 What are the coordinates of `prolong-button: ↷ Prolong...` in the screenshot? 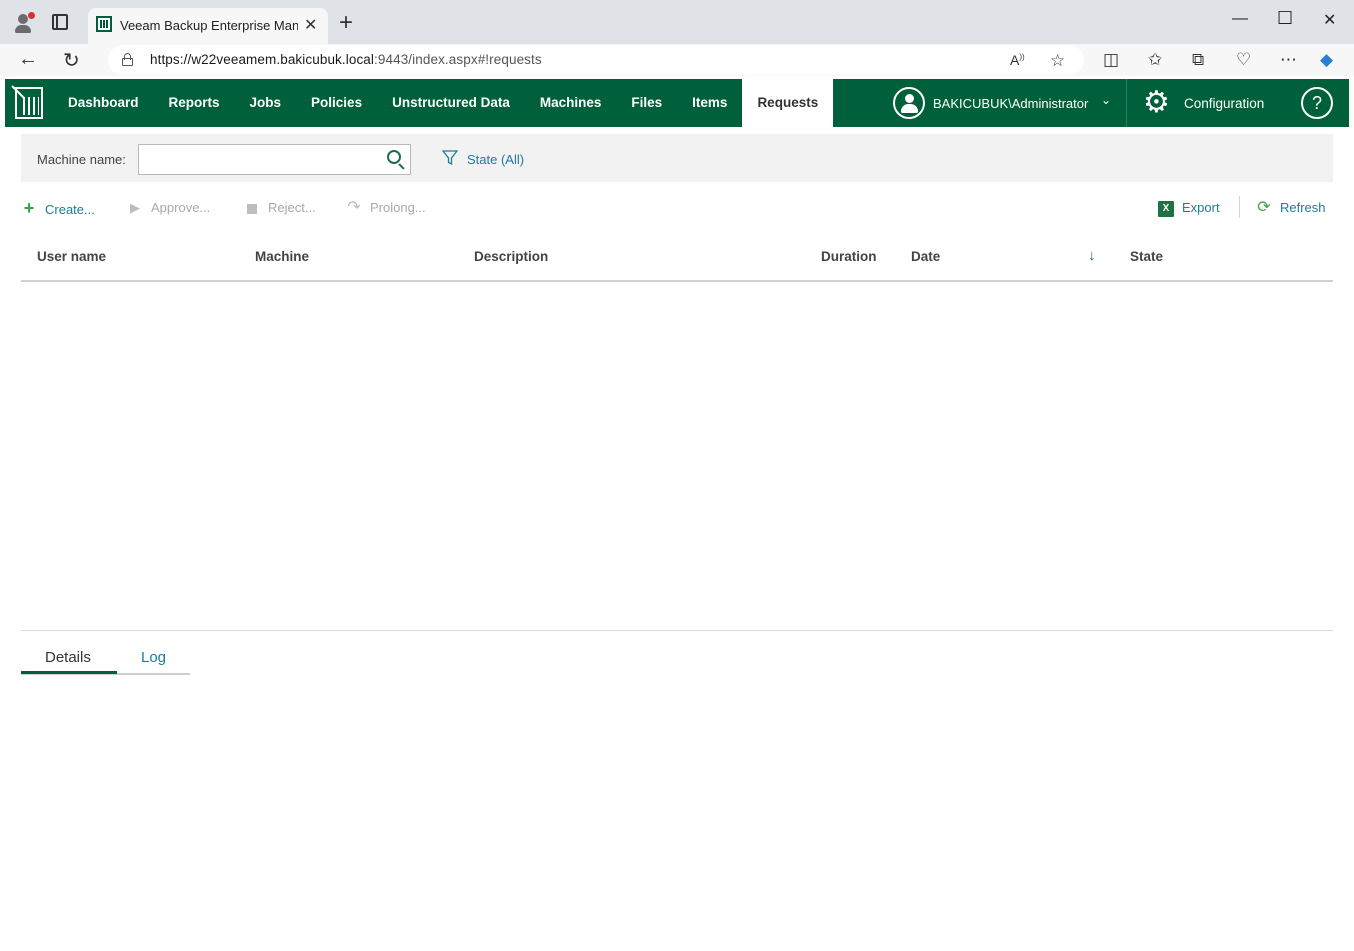 It's located at (385, 208).